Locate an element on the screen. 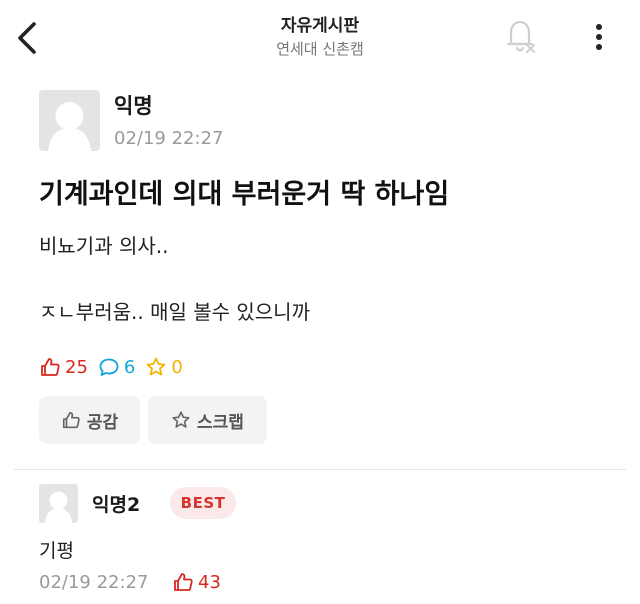  comment-count-value: 6 is located at coordinates (129, 367).